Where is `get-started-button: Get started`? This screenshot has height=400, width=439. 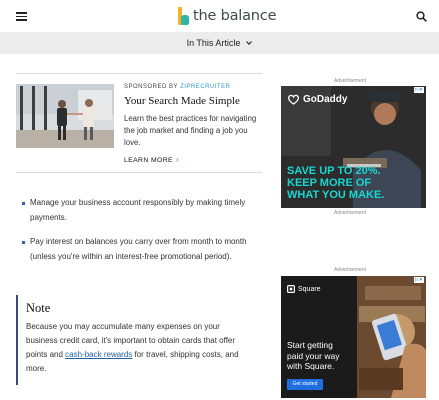 get-started-button: Get started is located at coordinates (305, 384).